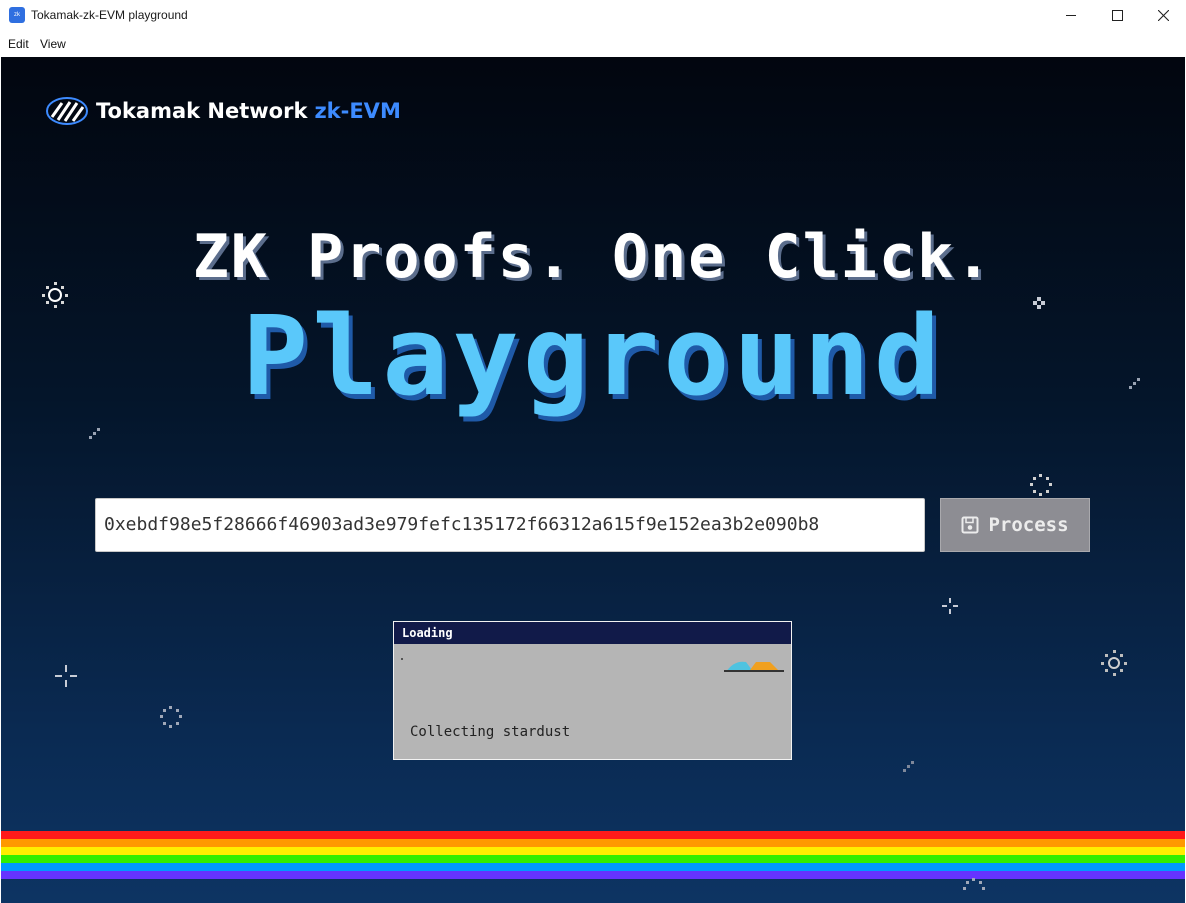 Image resolution: width=1186 pixels, height=903 pixels. I want to click on brand-product: zk-EVM, so click(357, 111).